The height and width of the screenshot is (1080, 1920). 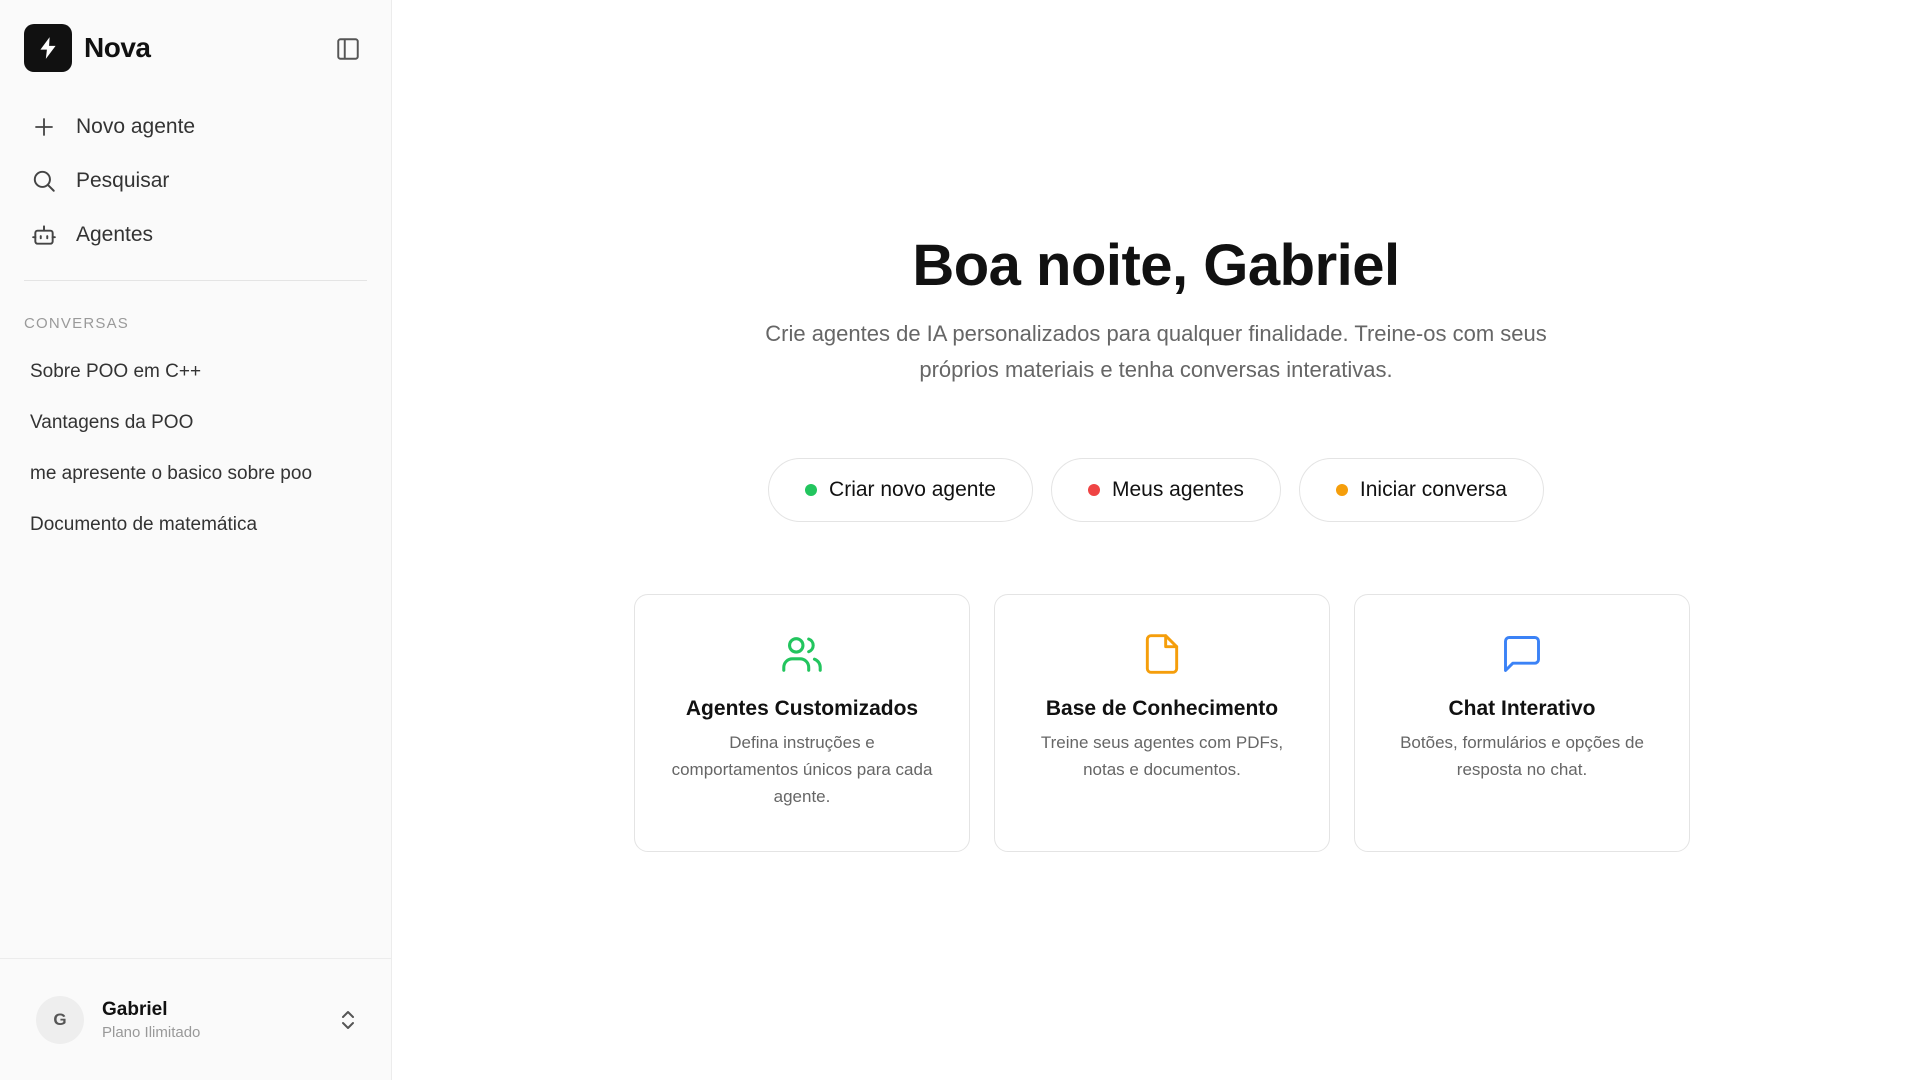 I want to click on create-agent-button: Criar novo agente, so click(x=900, y=490).